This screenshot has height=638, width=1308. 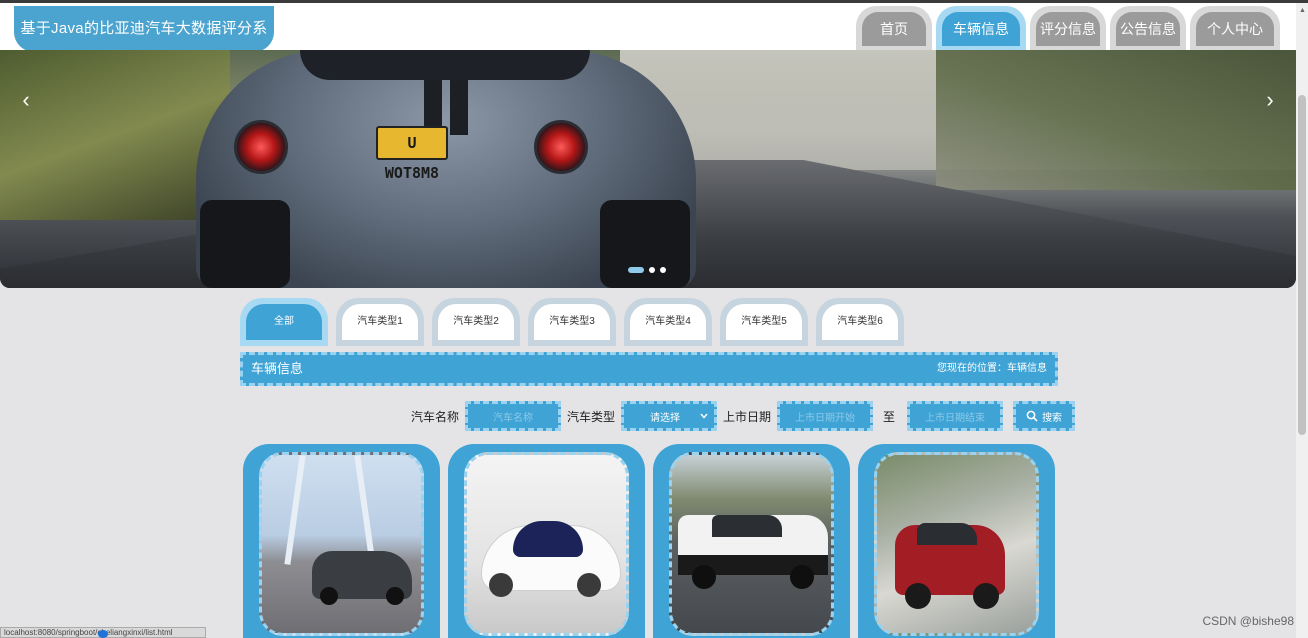 I want to click on breadcrumb: 您现在的位置：车辆信息, so click(x=992, y=368).